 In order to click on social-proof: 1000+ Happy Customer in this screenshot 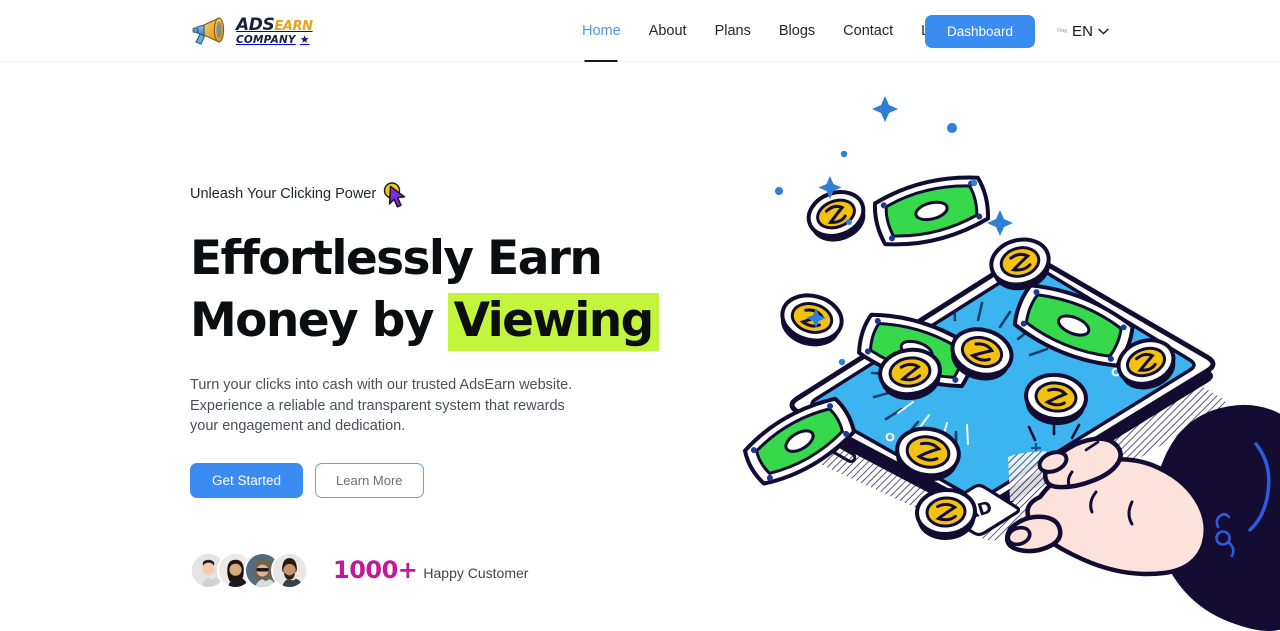, I will do `click(425, 570)`.